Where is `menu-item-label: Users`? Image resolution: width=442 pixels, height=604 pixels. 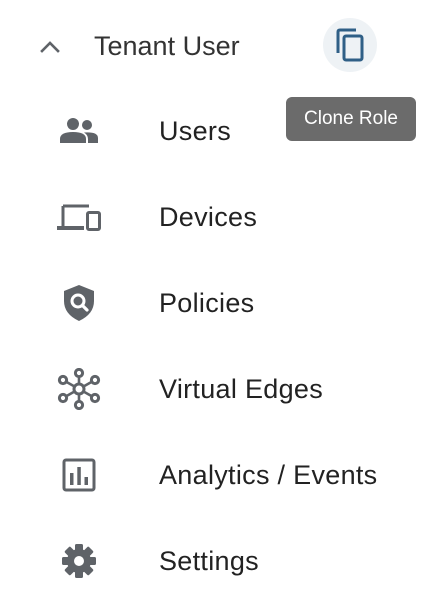
menu-item-label: Users is located at coordinates (195, 131).